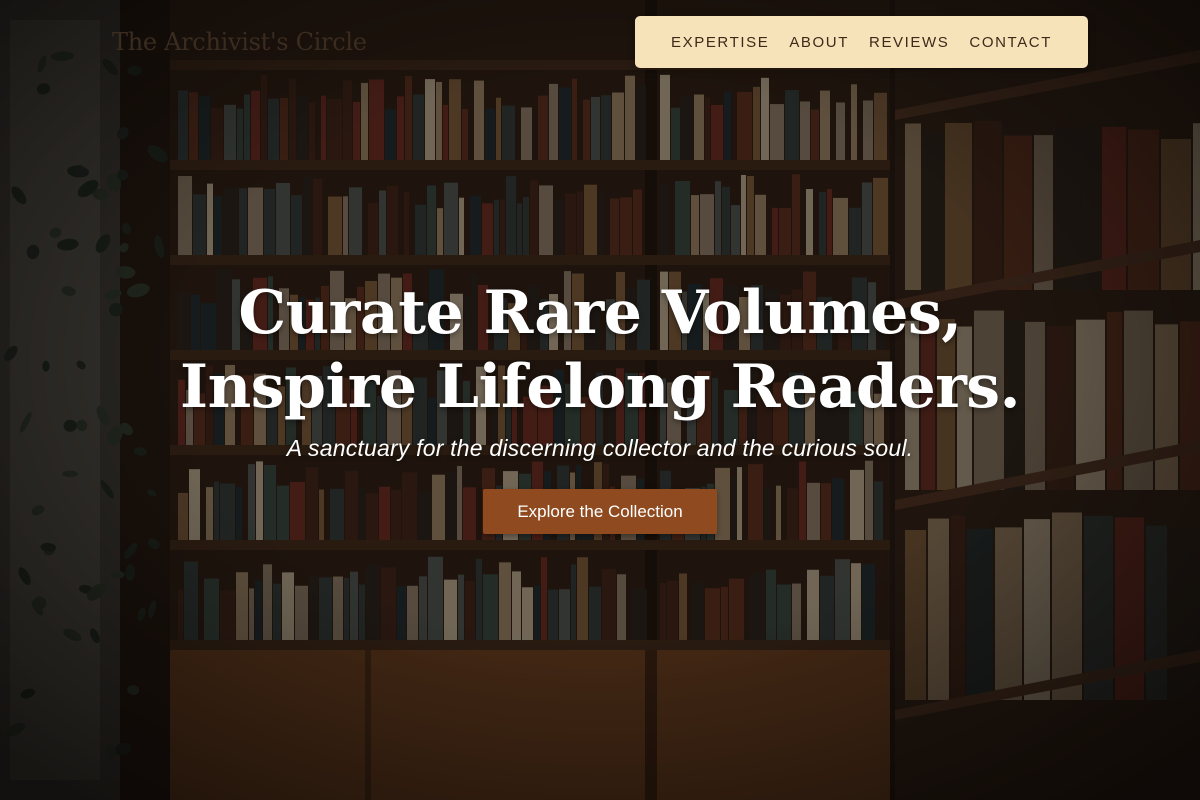 The image size is (1200, 800). I want to click on site-logo: The Archivist's Circle, so click(239, 42).